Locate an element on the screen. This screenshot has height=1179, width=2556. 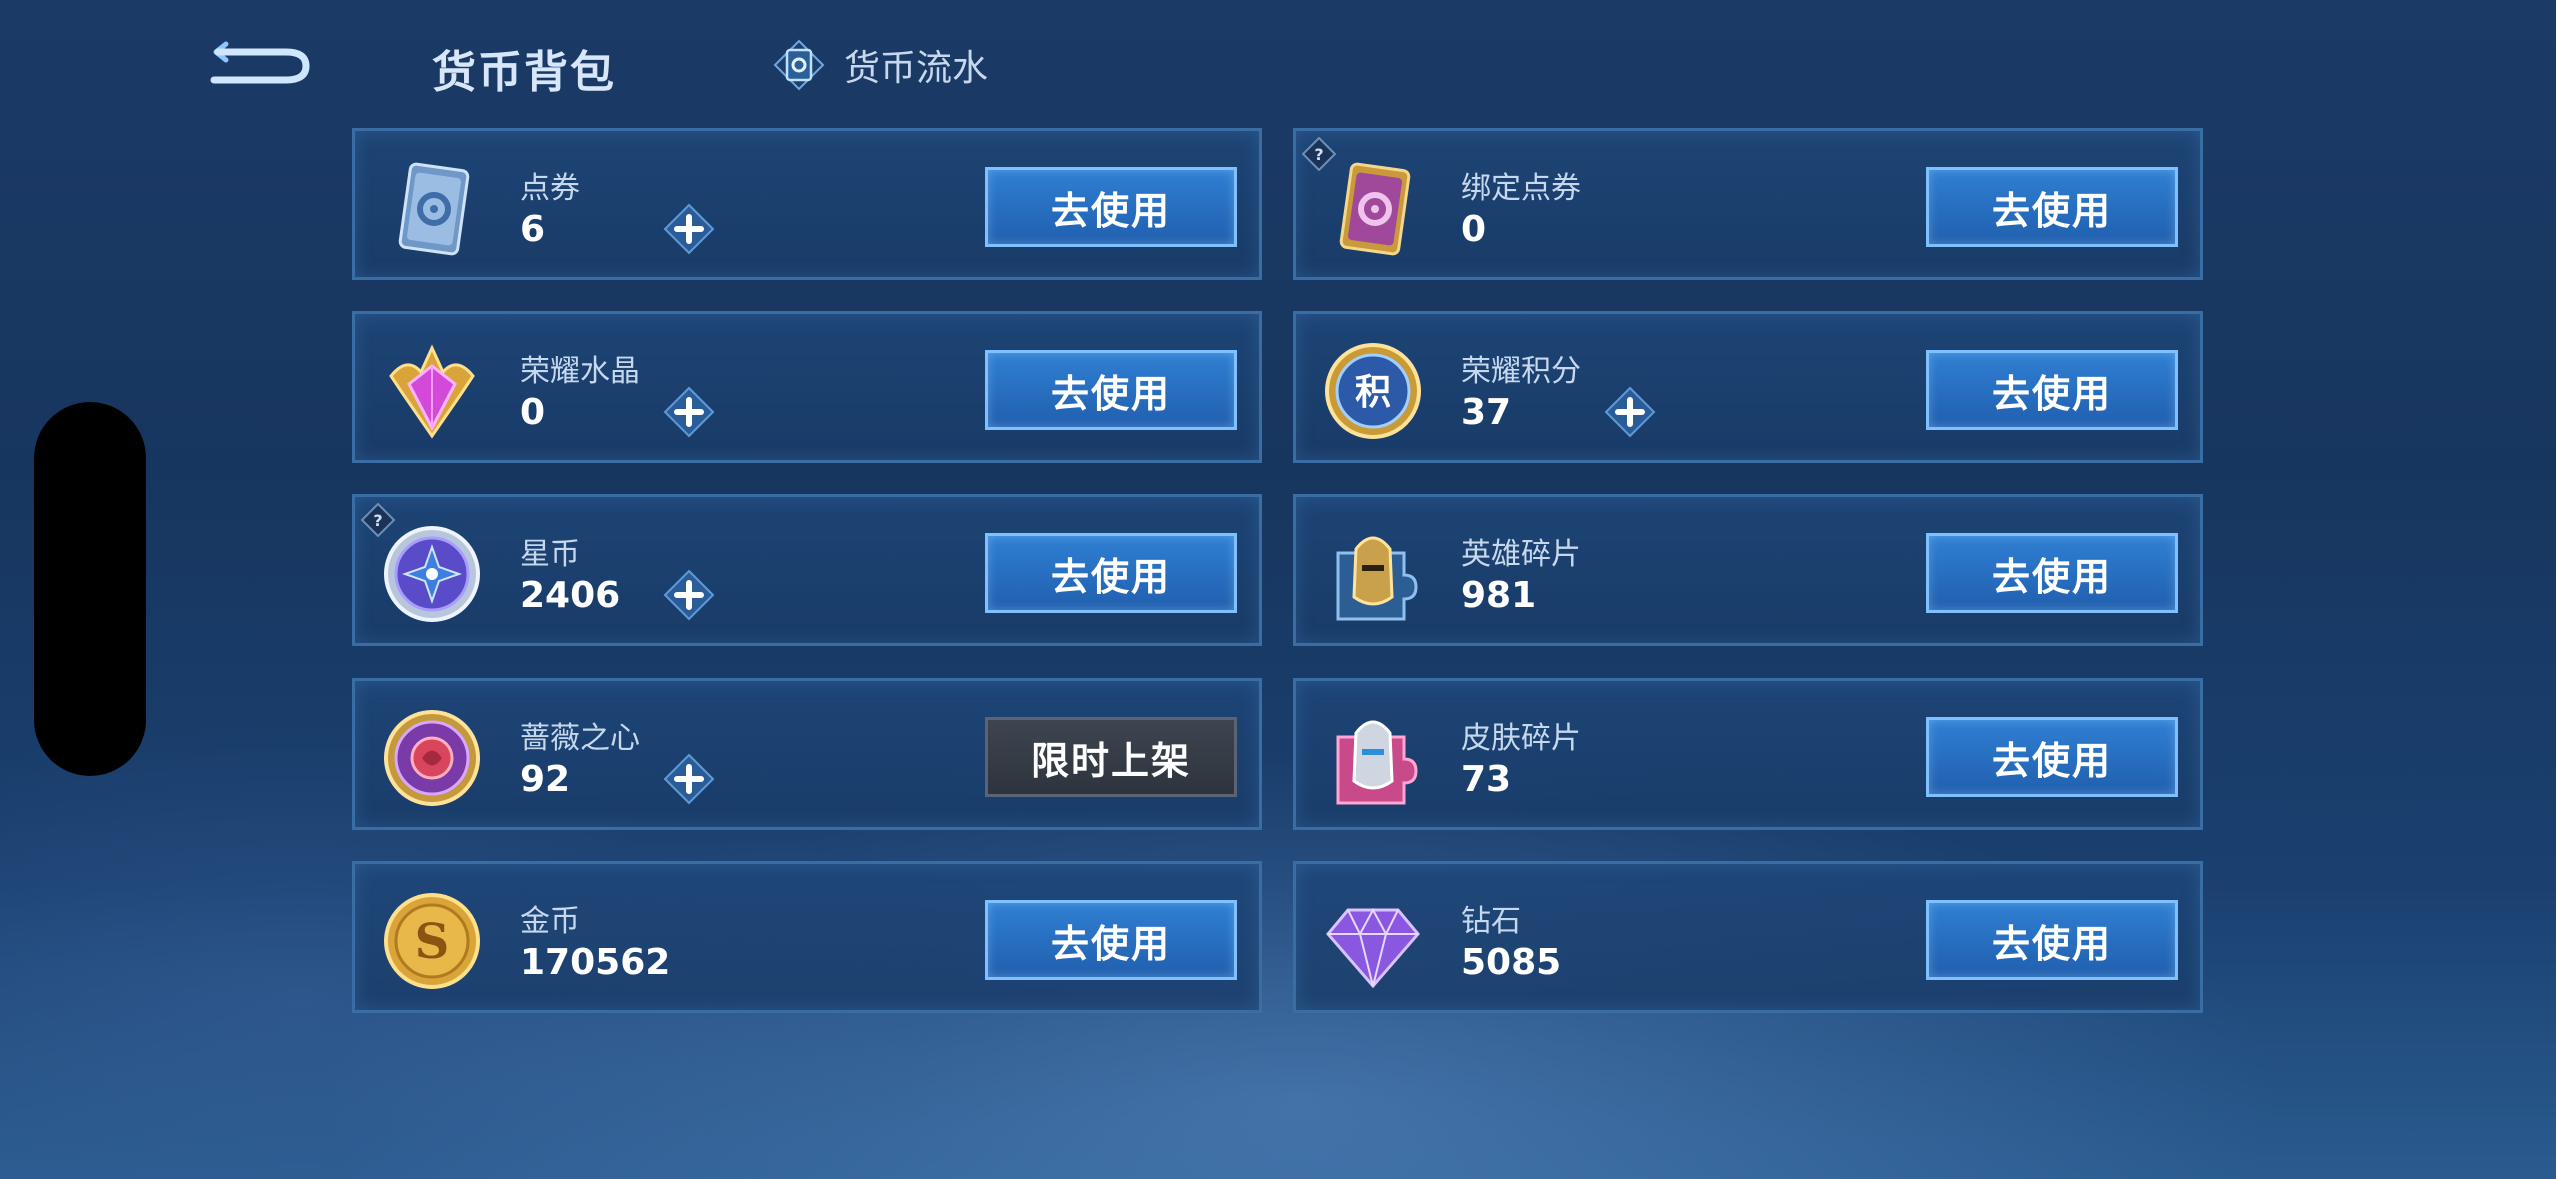
currency-amount: 6 is located at coordinates (533, 229).